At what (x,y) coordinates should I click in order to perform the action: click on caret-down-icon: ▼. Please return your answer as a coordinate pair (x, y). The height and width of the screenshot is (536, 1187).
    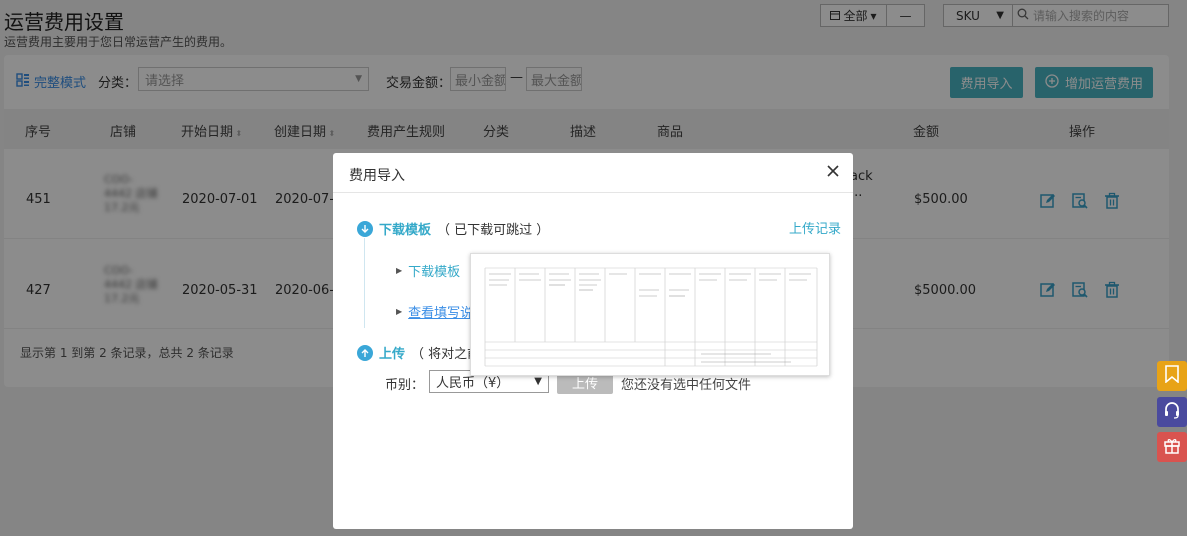
    Looking at the image, I should click on (538, 381).